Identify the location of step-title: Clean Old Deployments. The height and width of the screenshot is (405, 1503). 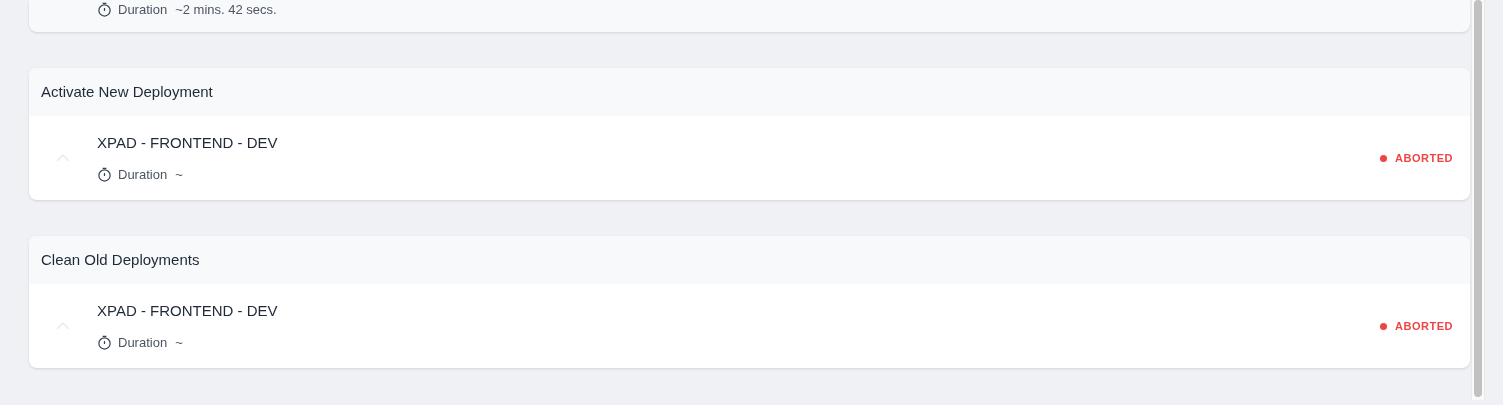
(120, 259).